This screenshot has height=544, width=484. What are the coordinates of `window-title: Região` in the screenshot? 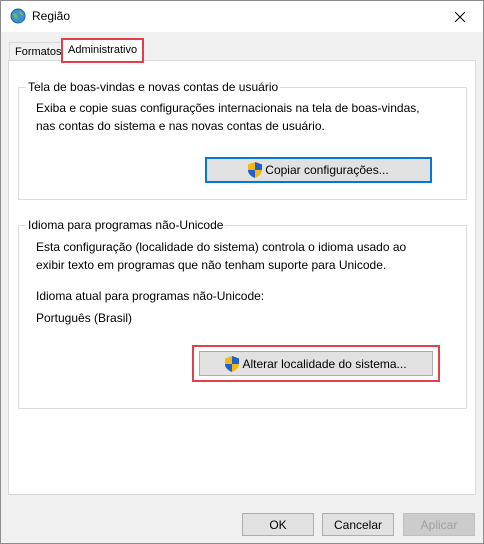 It's located at (51, 16).